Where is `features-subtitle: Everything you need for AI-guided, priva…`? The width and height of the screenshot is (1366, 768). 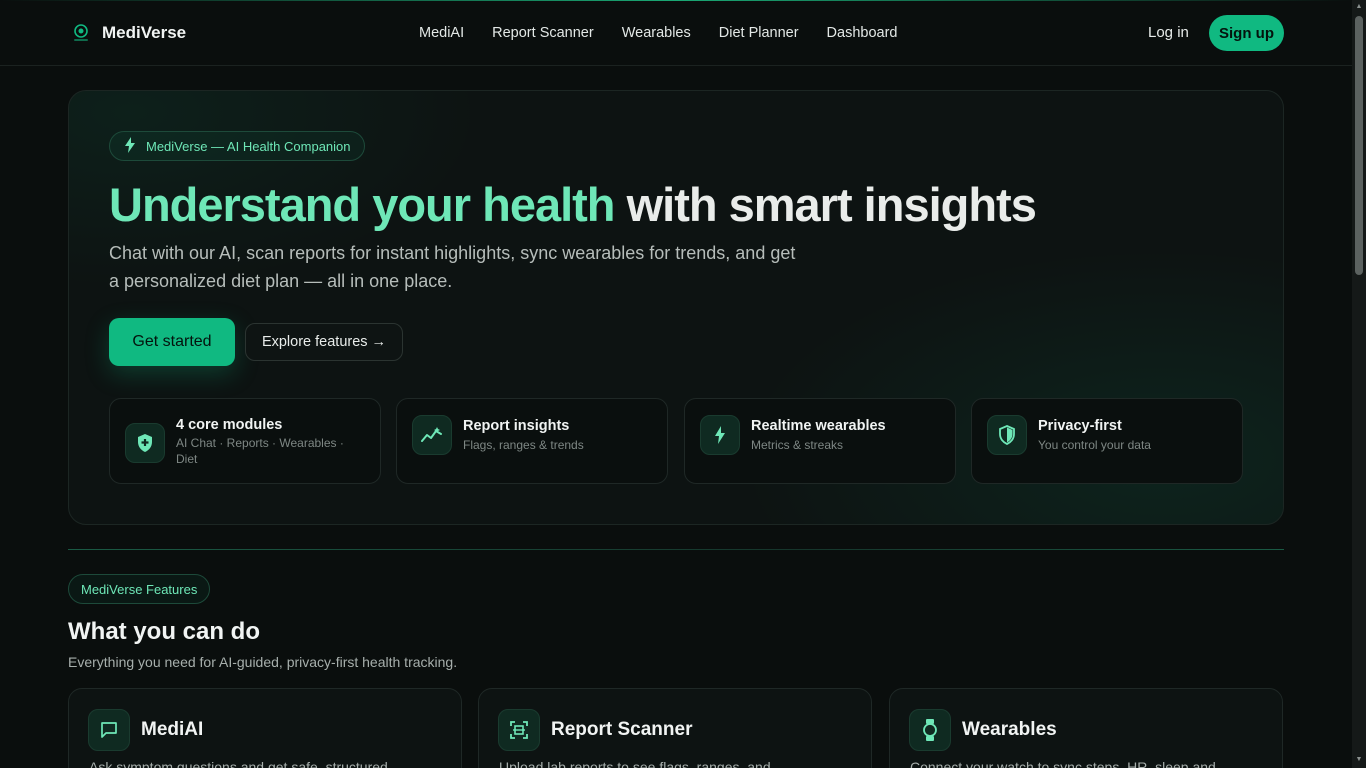
features-subtitle: Everything you need for AI-guided, priva… is located at coordinates (263, 662).